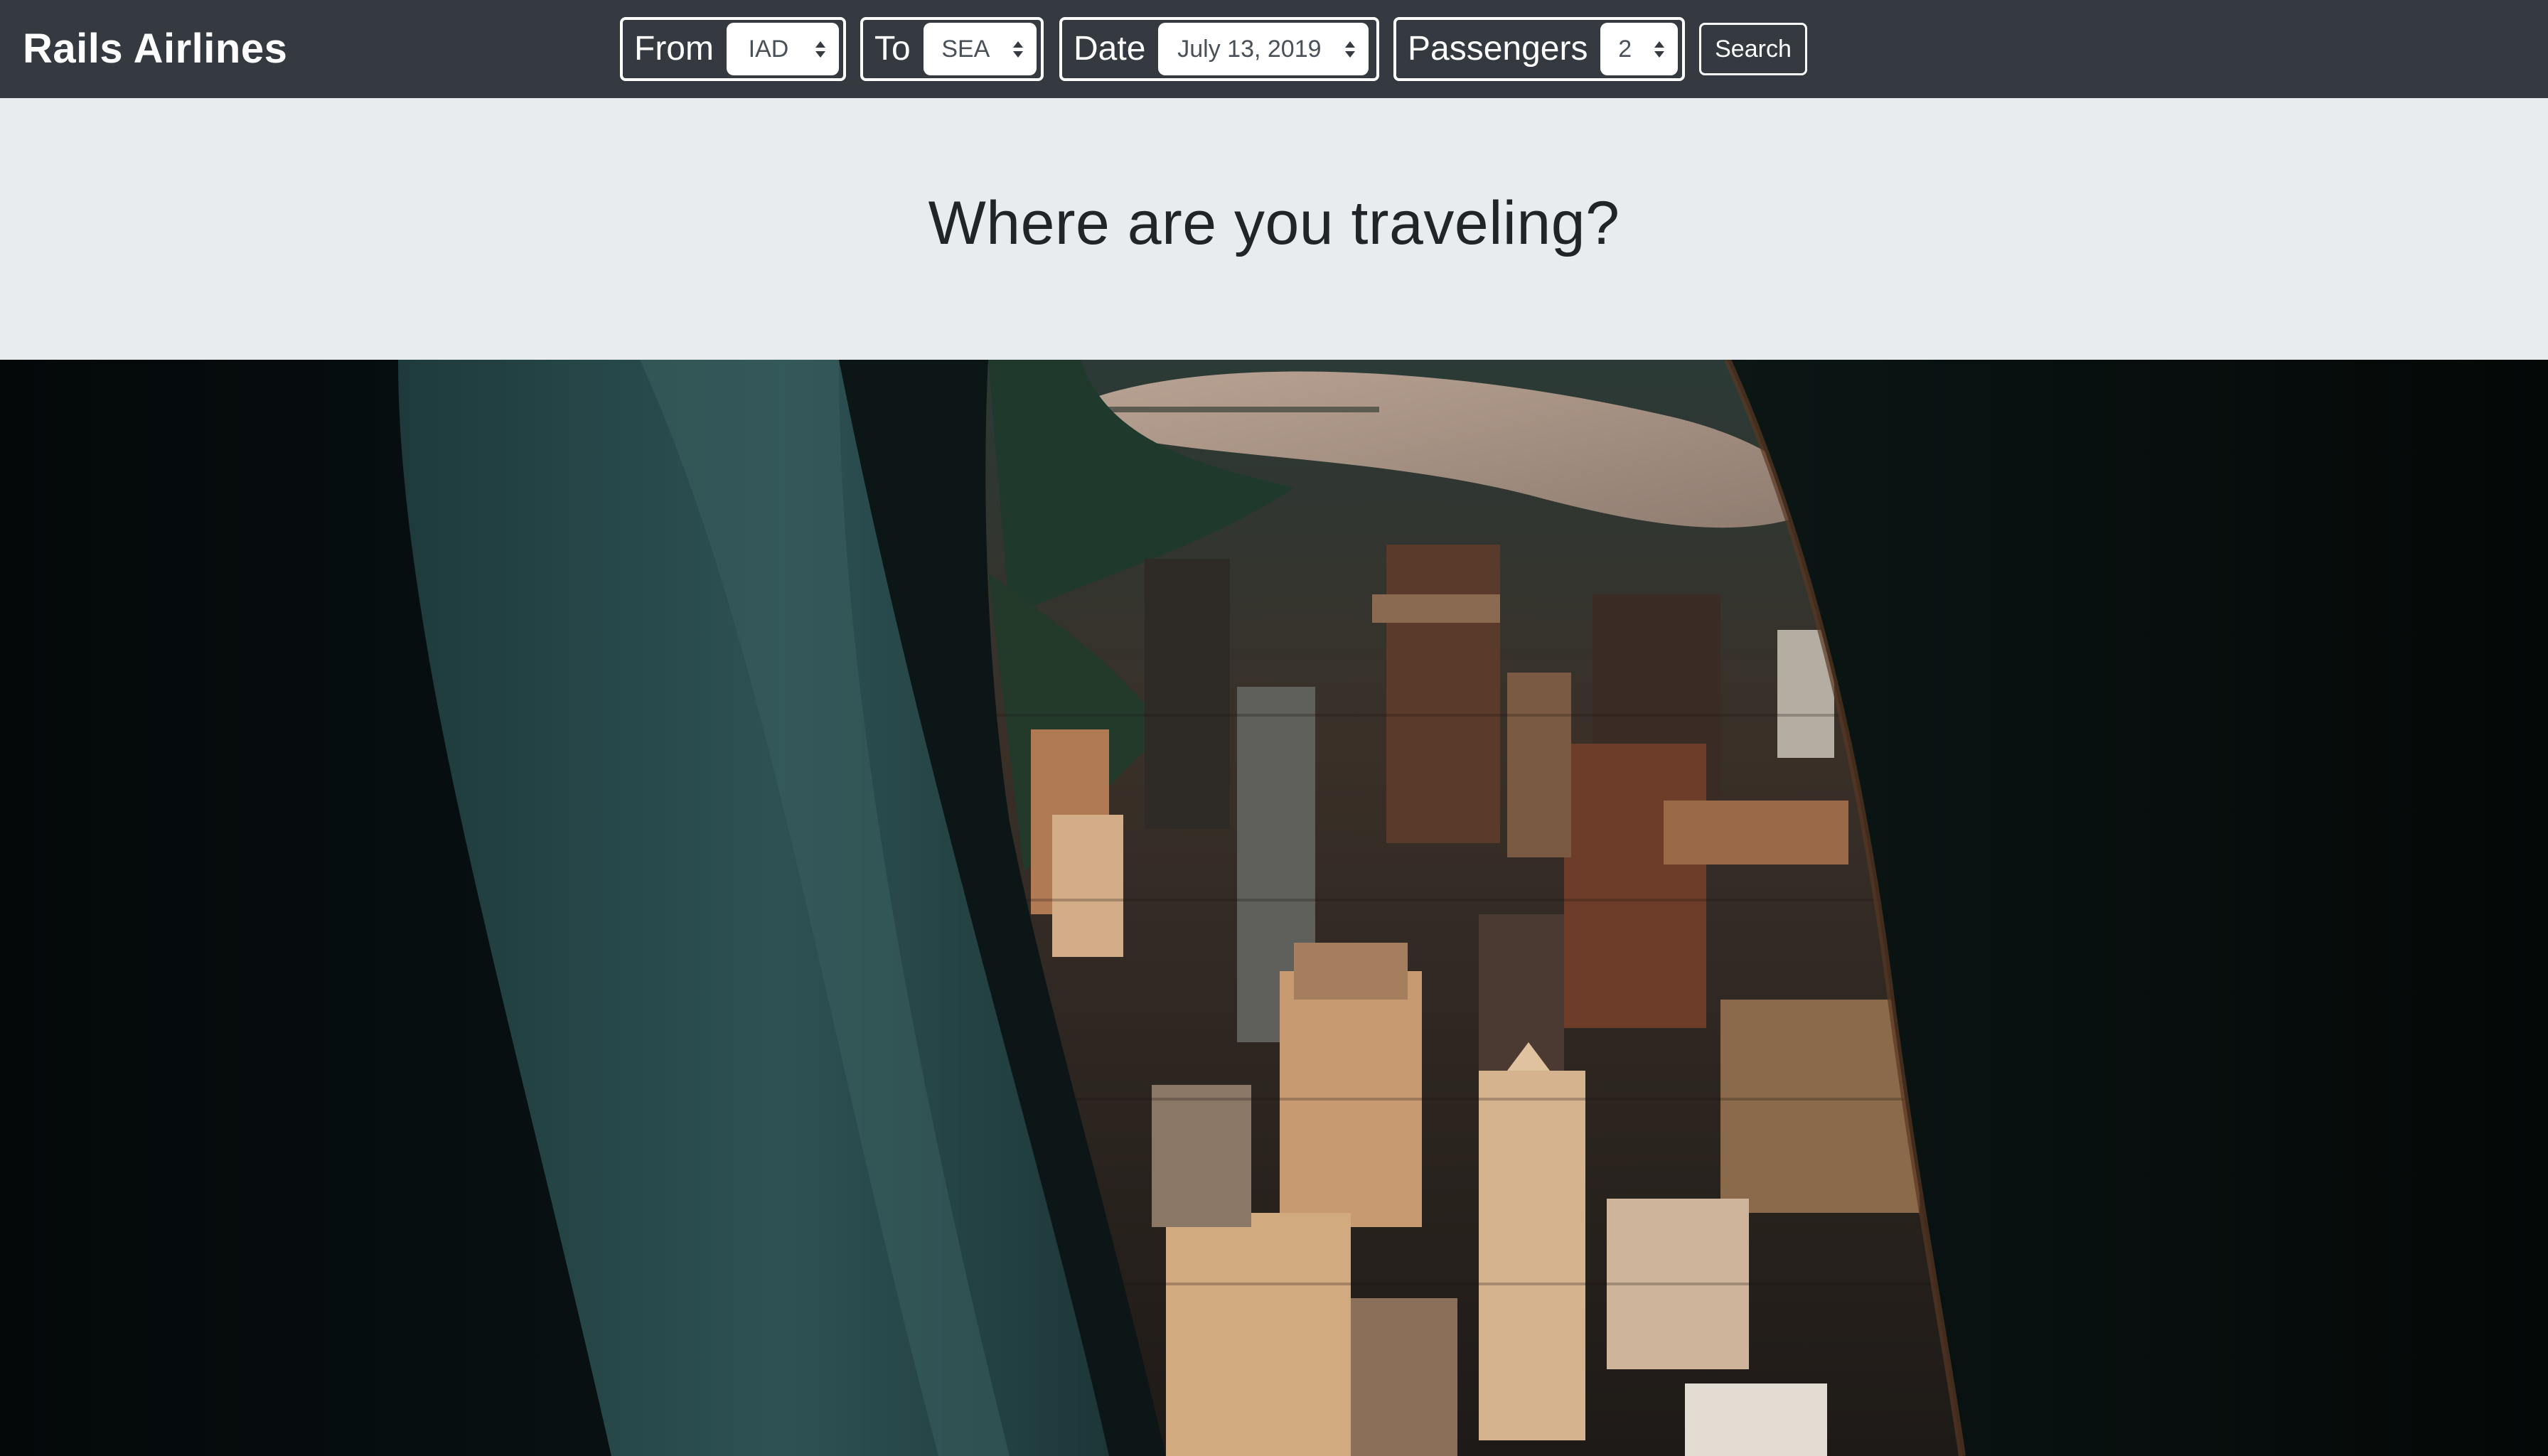 This screenshot has height=1456, width=2548. I want to click on passengers-field-group: Passengers 2, so click(1539, 49).